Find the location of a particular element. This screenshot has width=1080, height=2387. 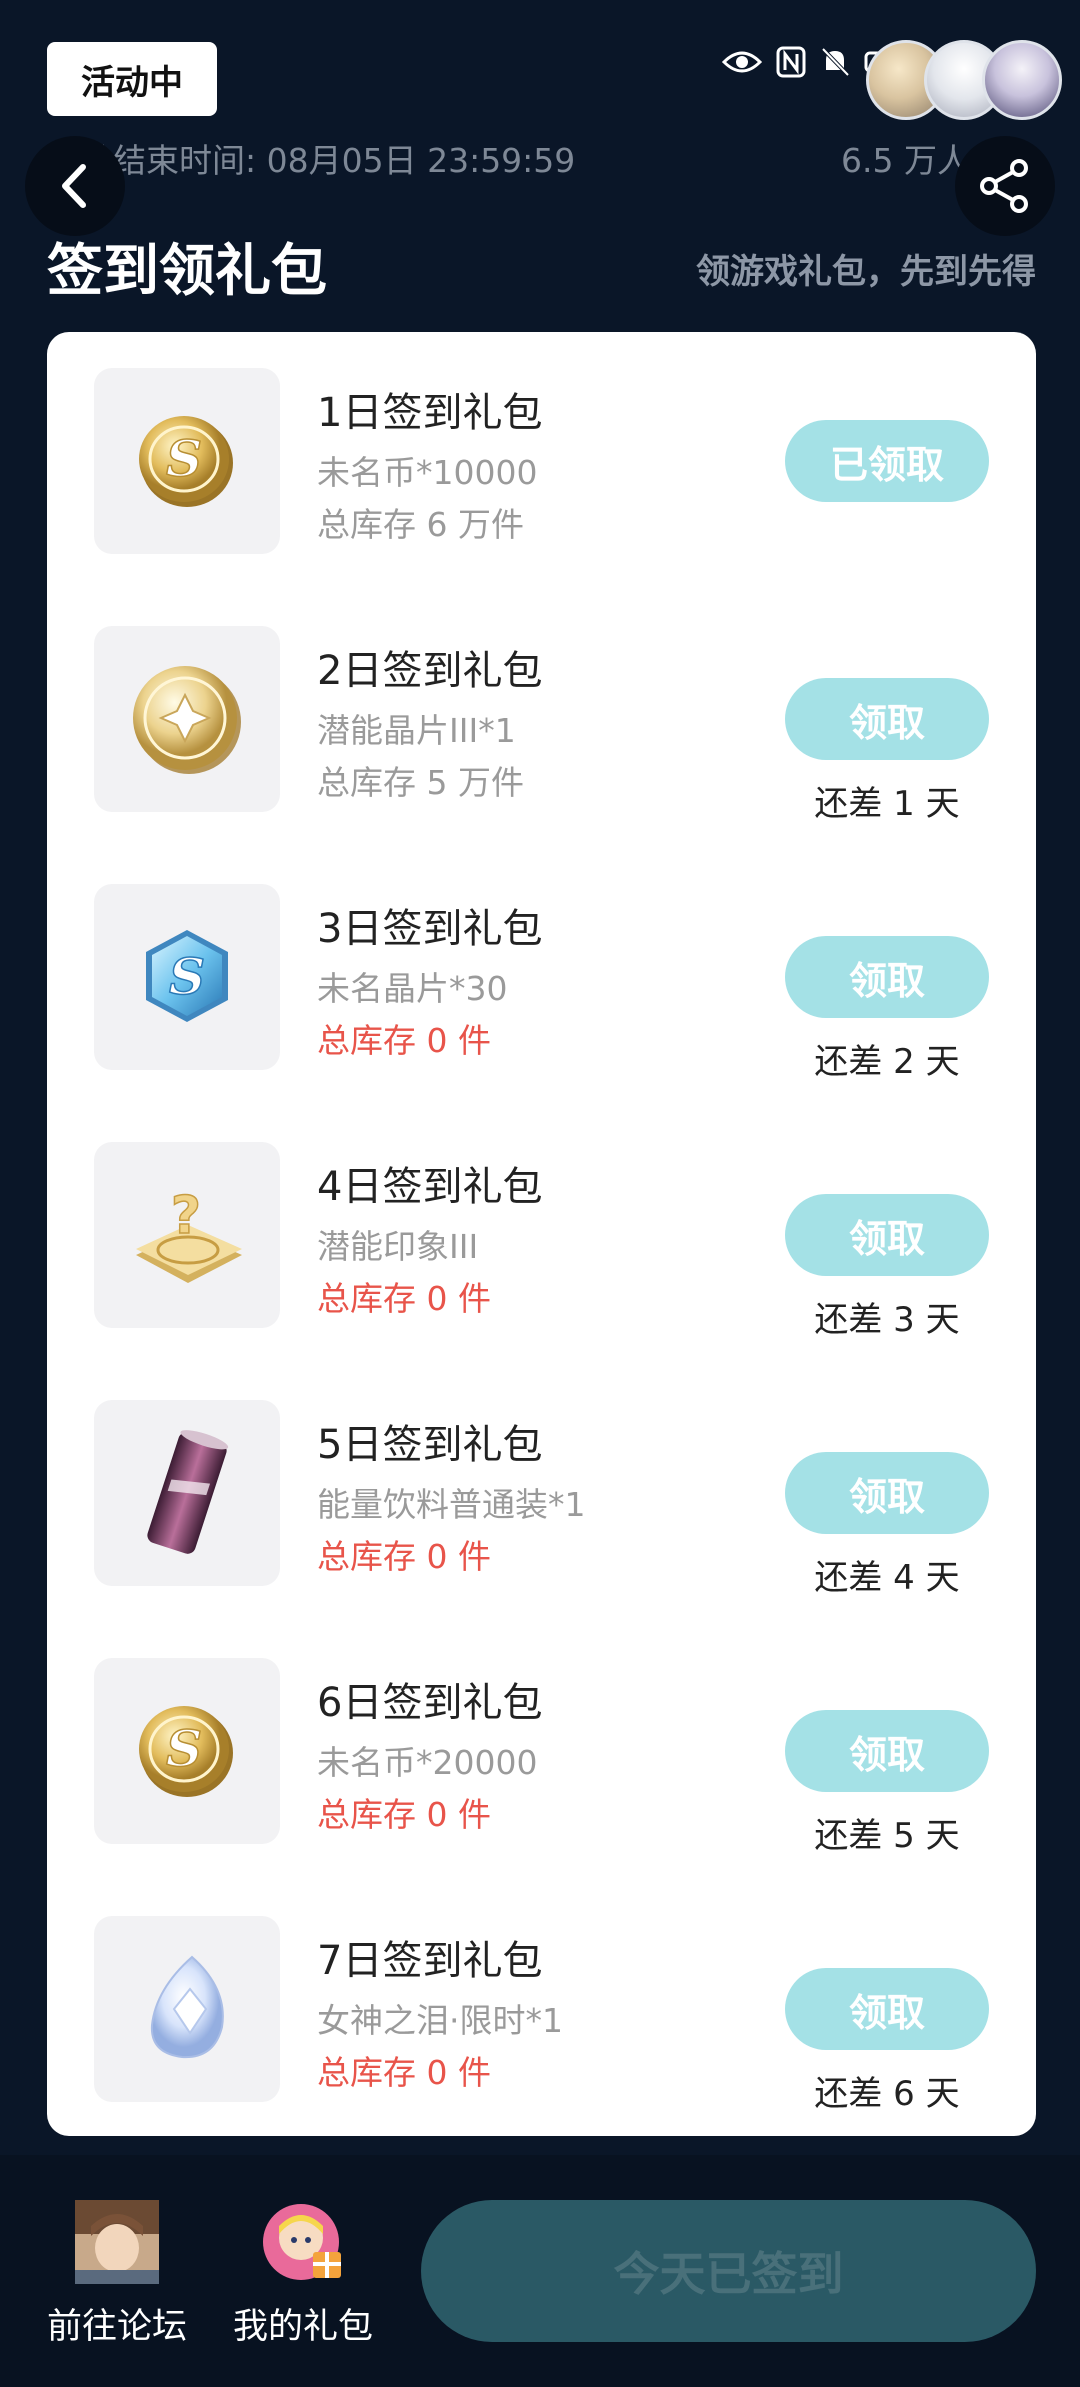

my-gifts-button: 我的礼包 is located at coordinates (303, 2274).